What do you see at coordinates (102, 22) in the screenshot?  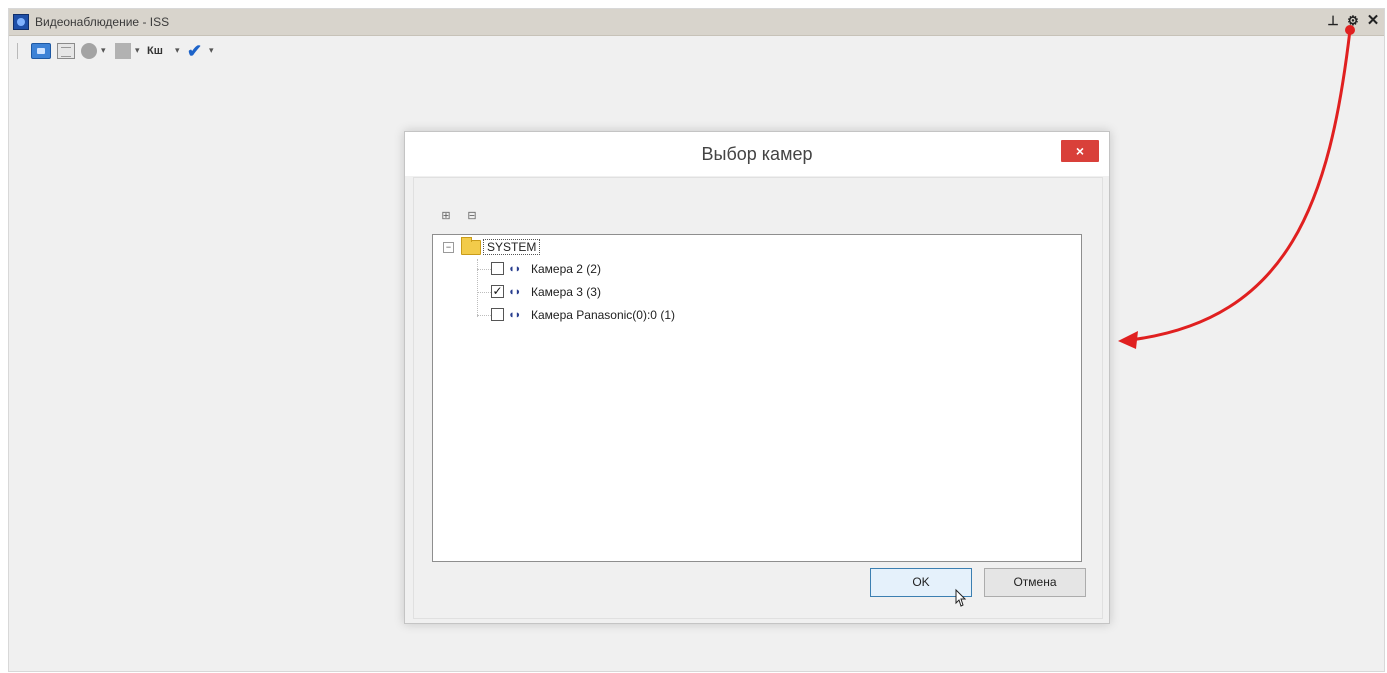 I see `window-title: Видеонаблюдение - ISS` at bounding box center [102, 22].